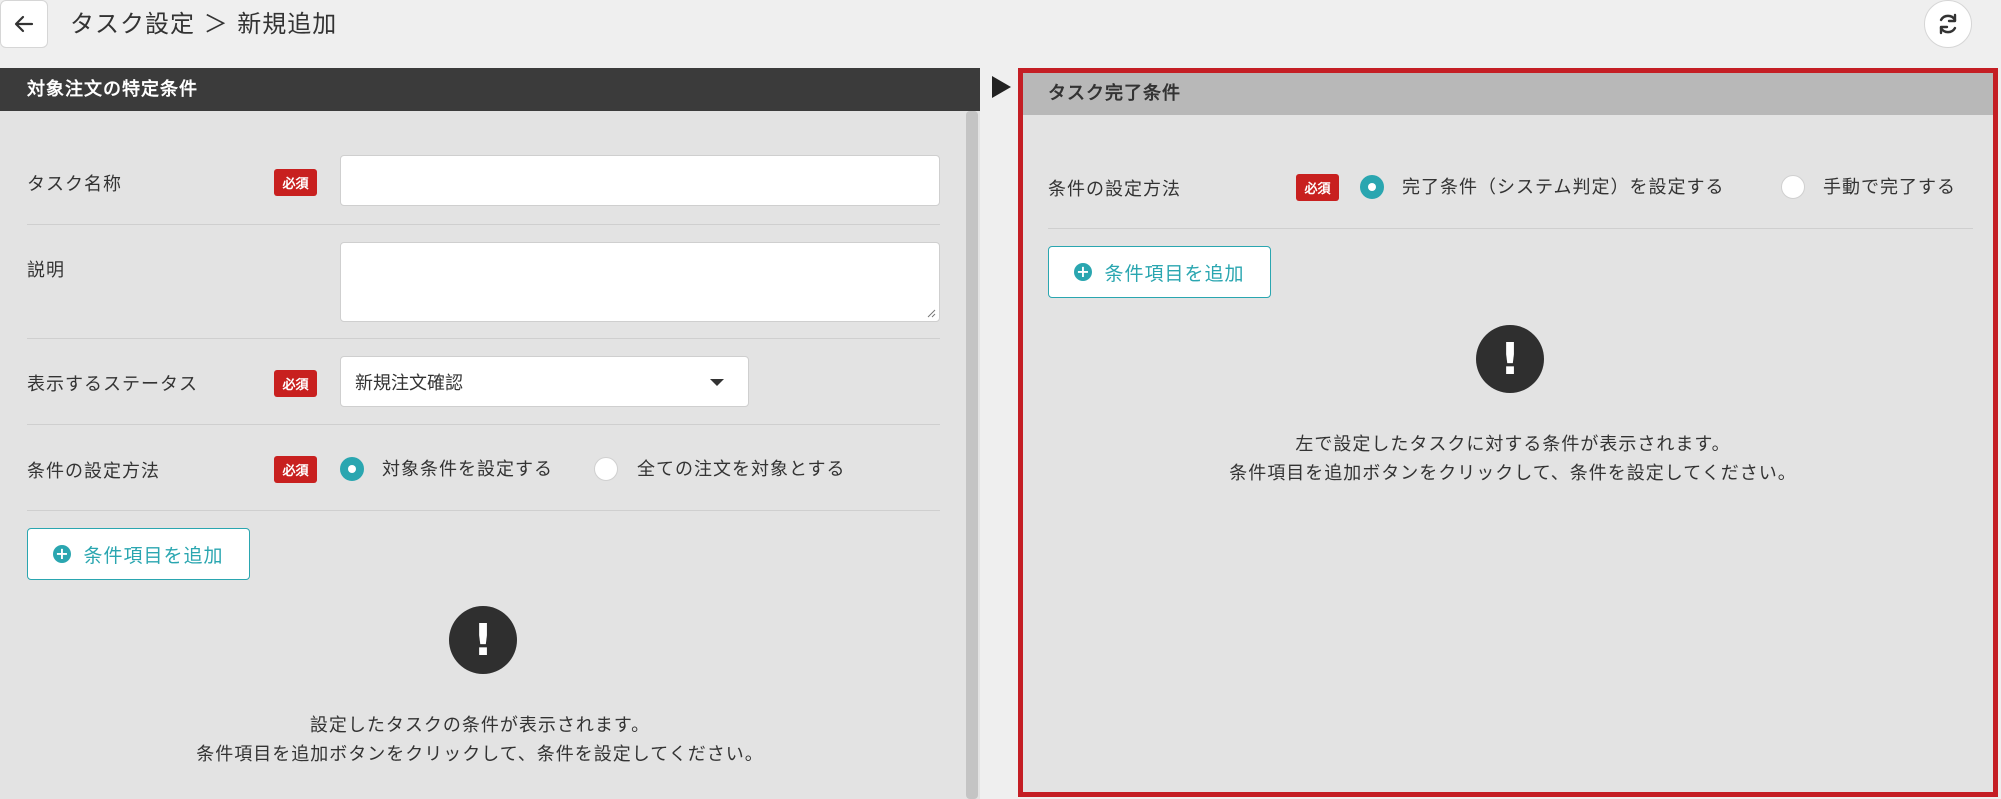 This screenshot has width=2001, height=799. Describe the element at coordinates (544, 381) in the screenshot. I see `status-select: 新規注文確認` at that location.